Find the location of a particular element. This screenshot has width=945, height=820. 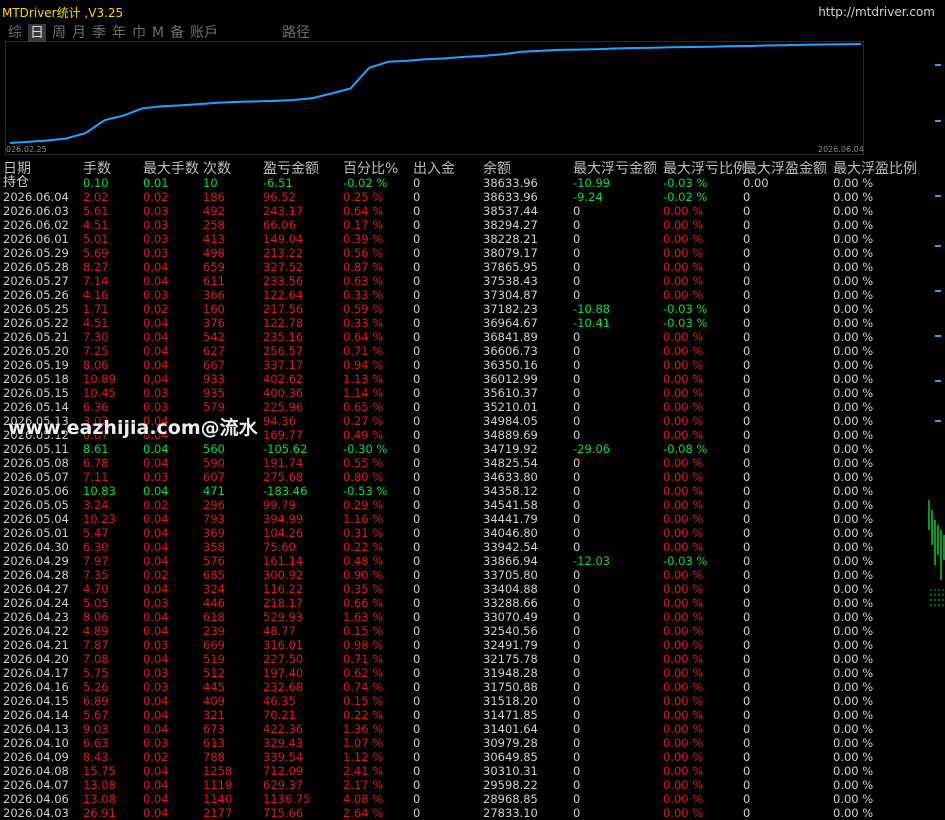

vertical-scrollbar is located at coordinates (938, 426).